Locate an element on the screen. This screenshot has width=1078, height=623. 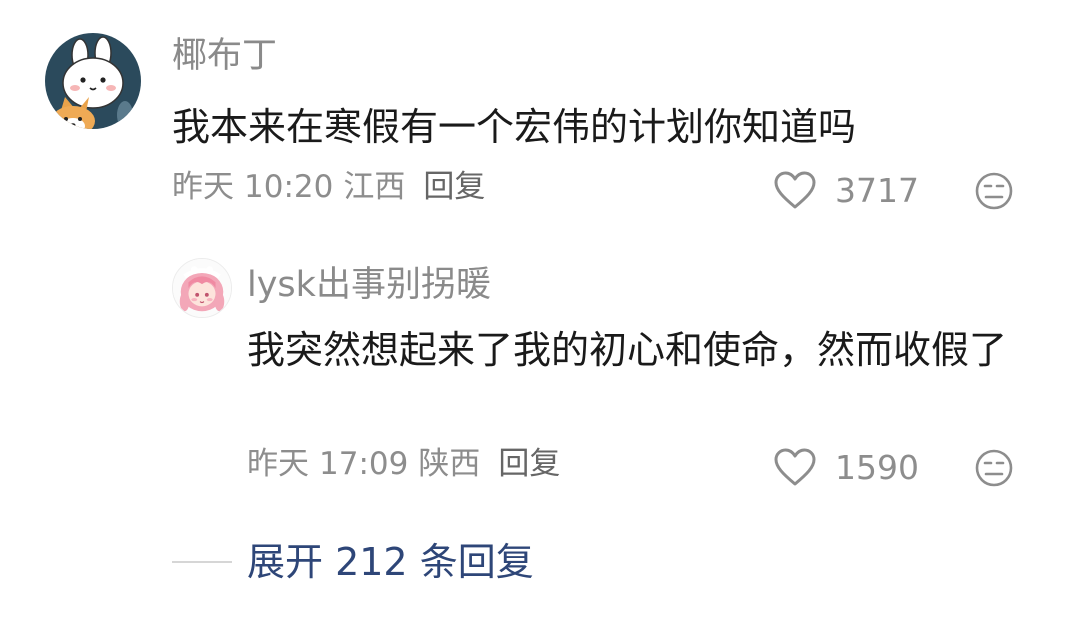
reply-dislike-button is located at coordinates (994, 468).